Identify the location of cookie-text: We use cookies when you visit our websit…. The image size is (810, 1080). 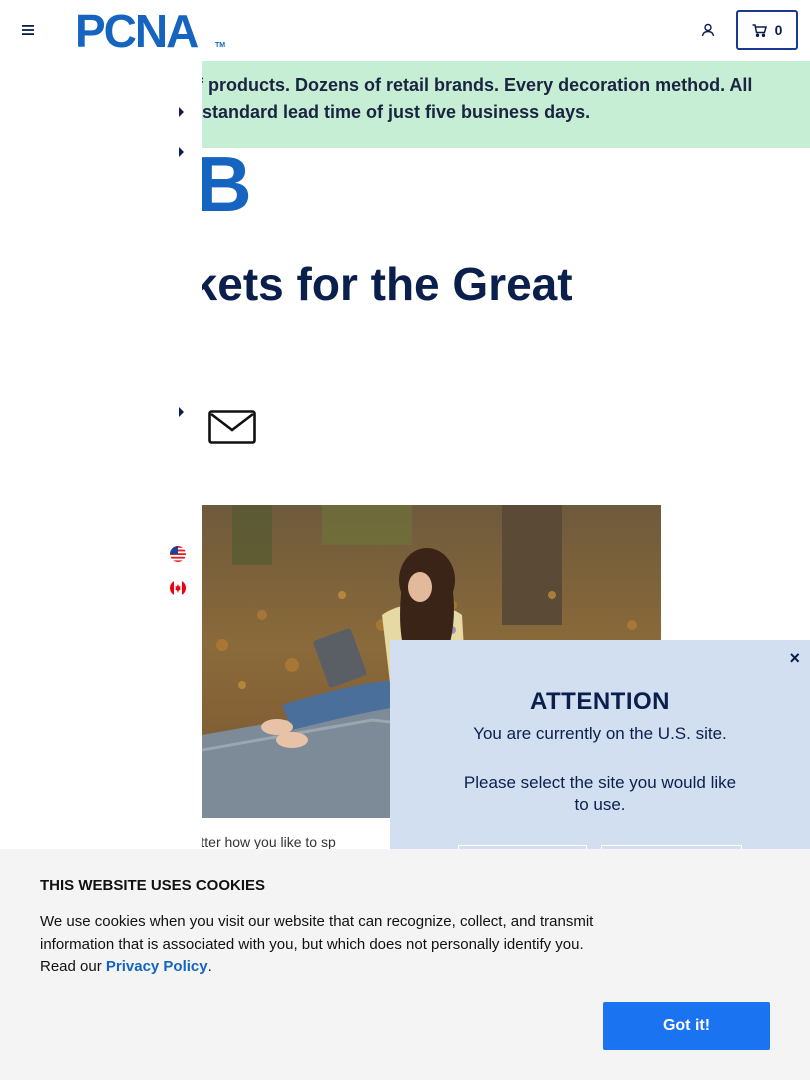
(330, 945).